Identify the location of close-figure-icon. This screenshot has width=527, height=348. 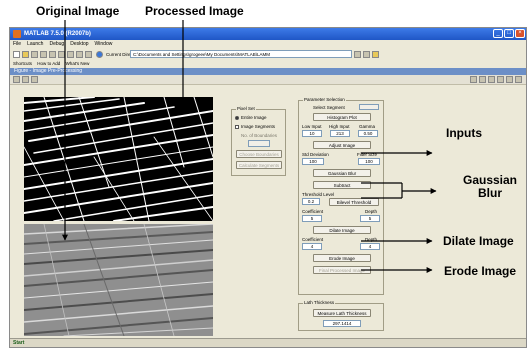
(518, 79).